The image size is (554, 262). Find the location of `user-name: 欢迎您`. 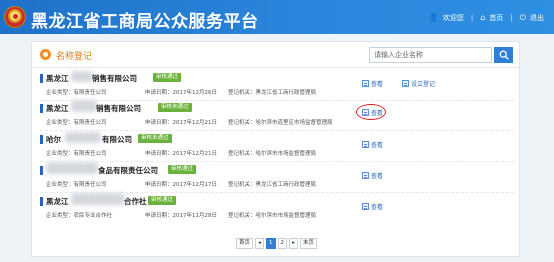

user-name: 欢迎您 is located at coordinates (453, 18).